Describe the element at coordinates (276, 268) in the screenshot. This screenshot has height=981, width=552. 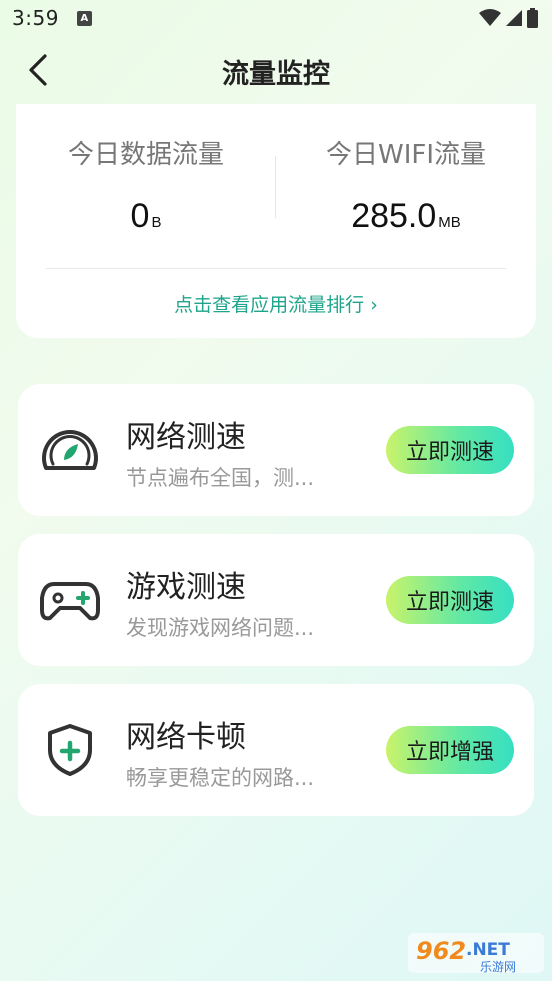
I see `horizontal-divider` at that location.